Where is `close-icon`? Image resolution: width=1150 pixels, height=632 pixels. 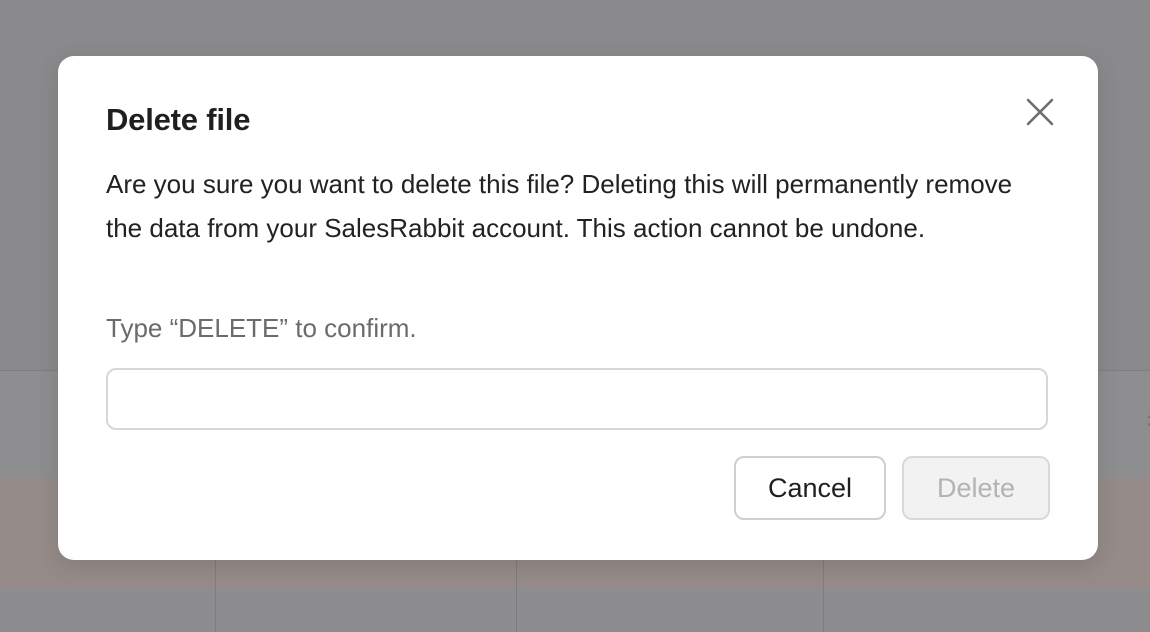
close-icon is located at coordinates (1040, 112).